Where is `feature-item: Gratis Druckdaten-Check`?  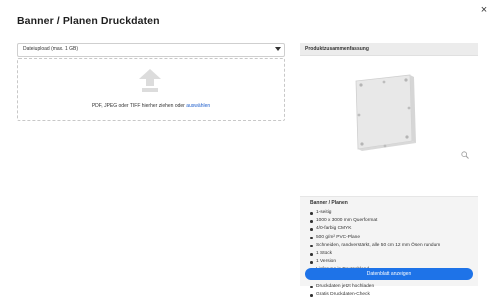 feature-item: Gratis Druckdaten-Check is located at coordinates (393, 295).